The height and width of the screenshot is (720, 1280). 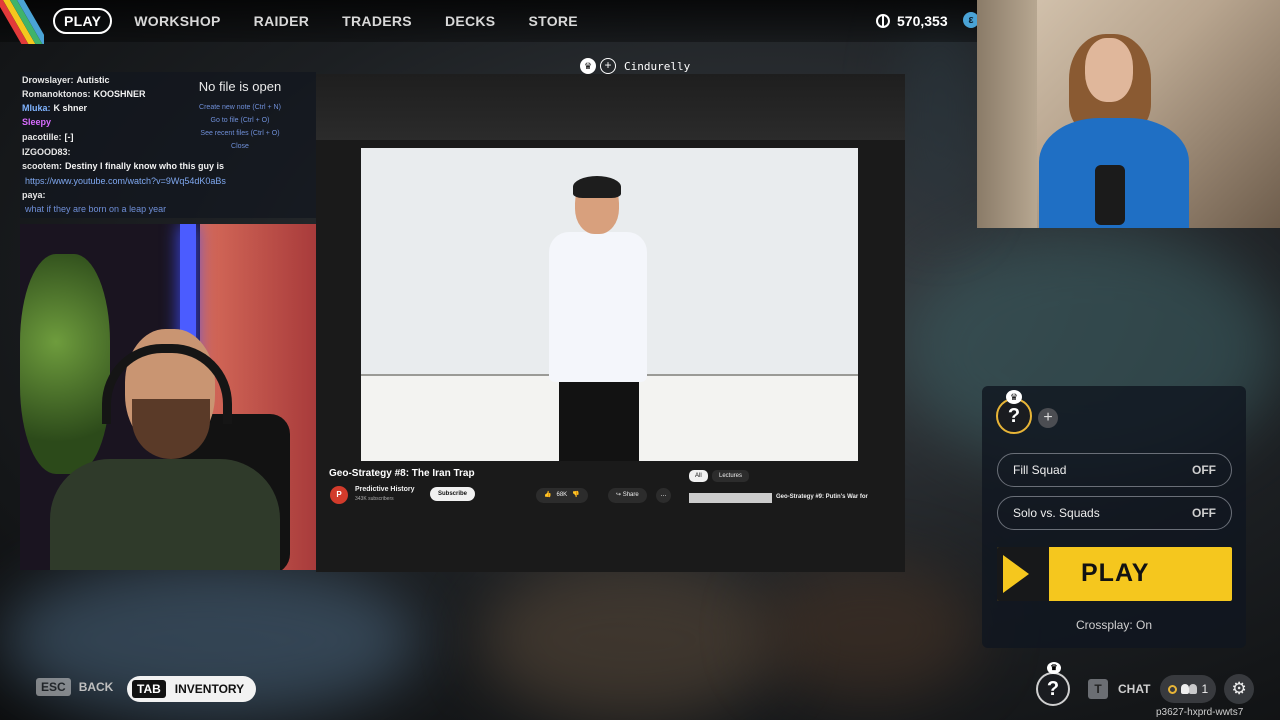 I want to click on chat-username: Mluka:, so click(x=36, y=108).